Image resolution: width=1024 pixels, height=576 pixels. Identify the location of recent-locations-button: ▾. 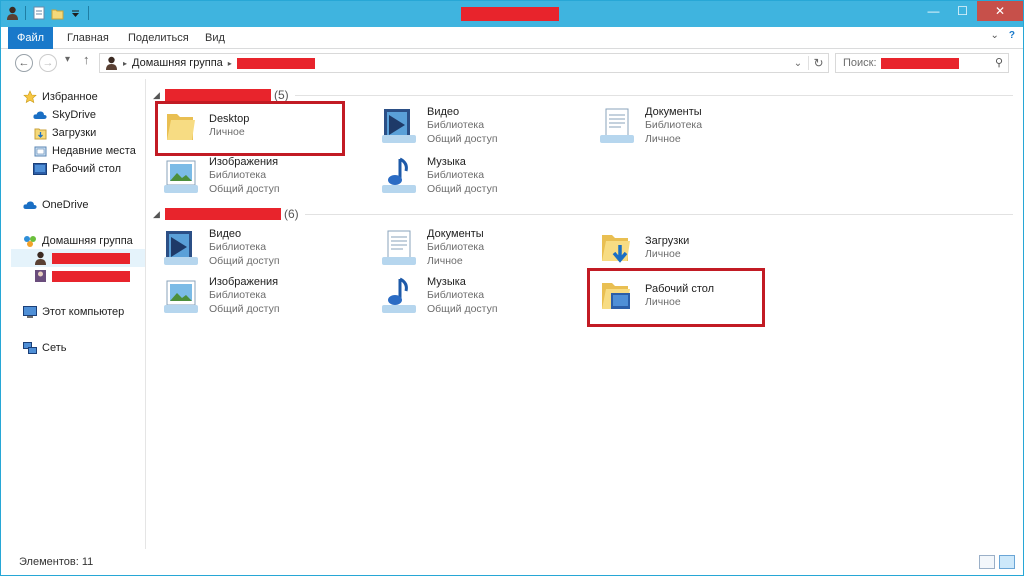
(67, 59).